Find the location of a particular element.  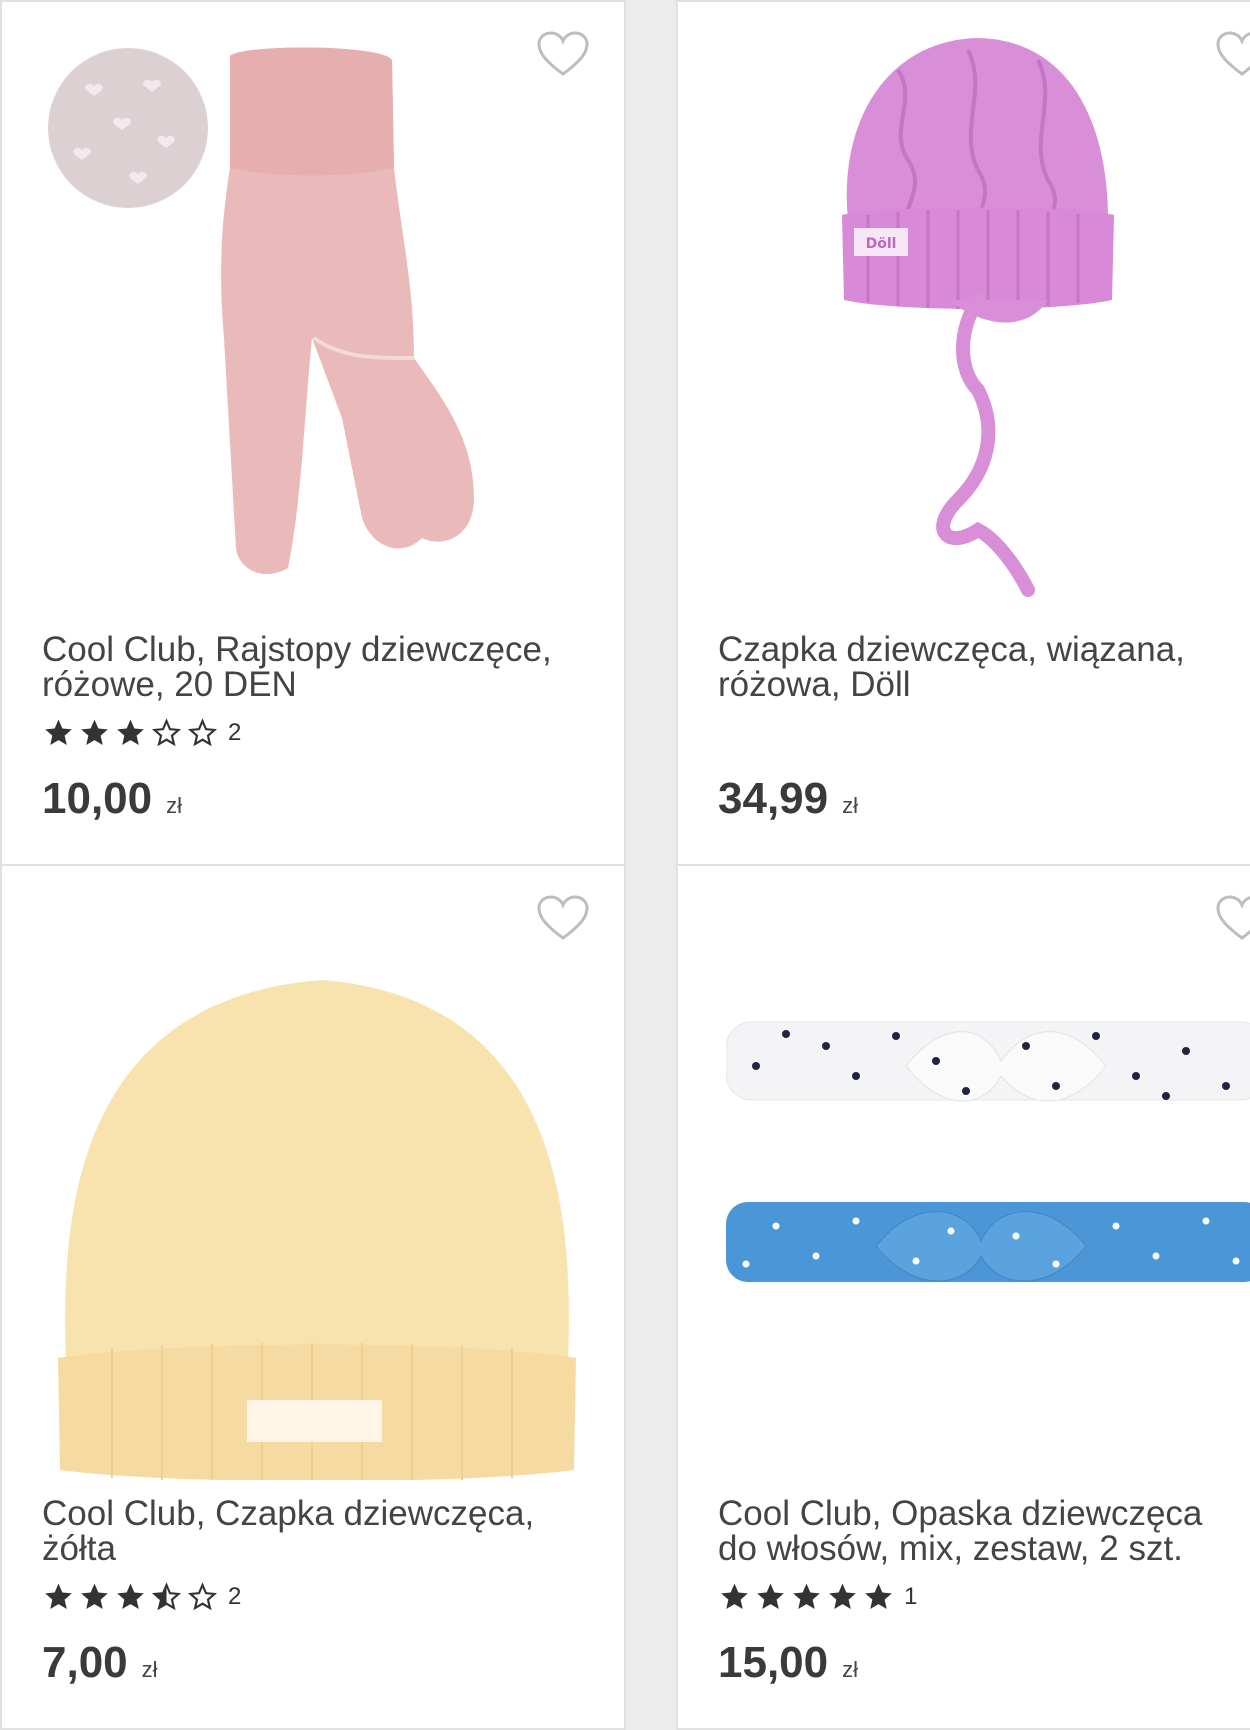

rating-count: 1 is located at coordinates (911, 1596).